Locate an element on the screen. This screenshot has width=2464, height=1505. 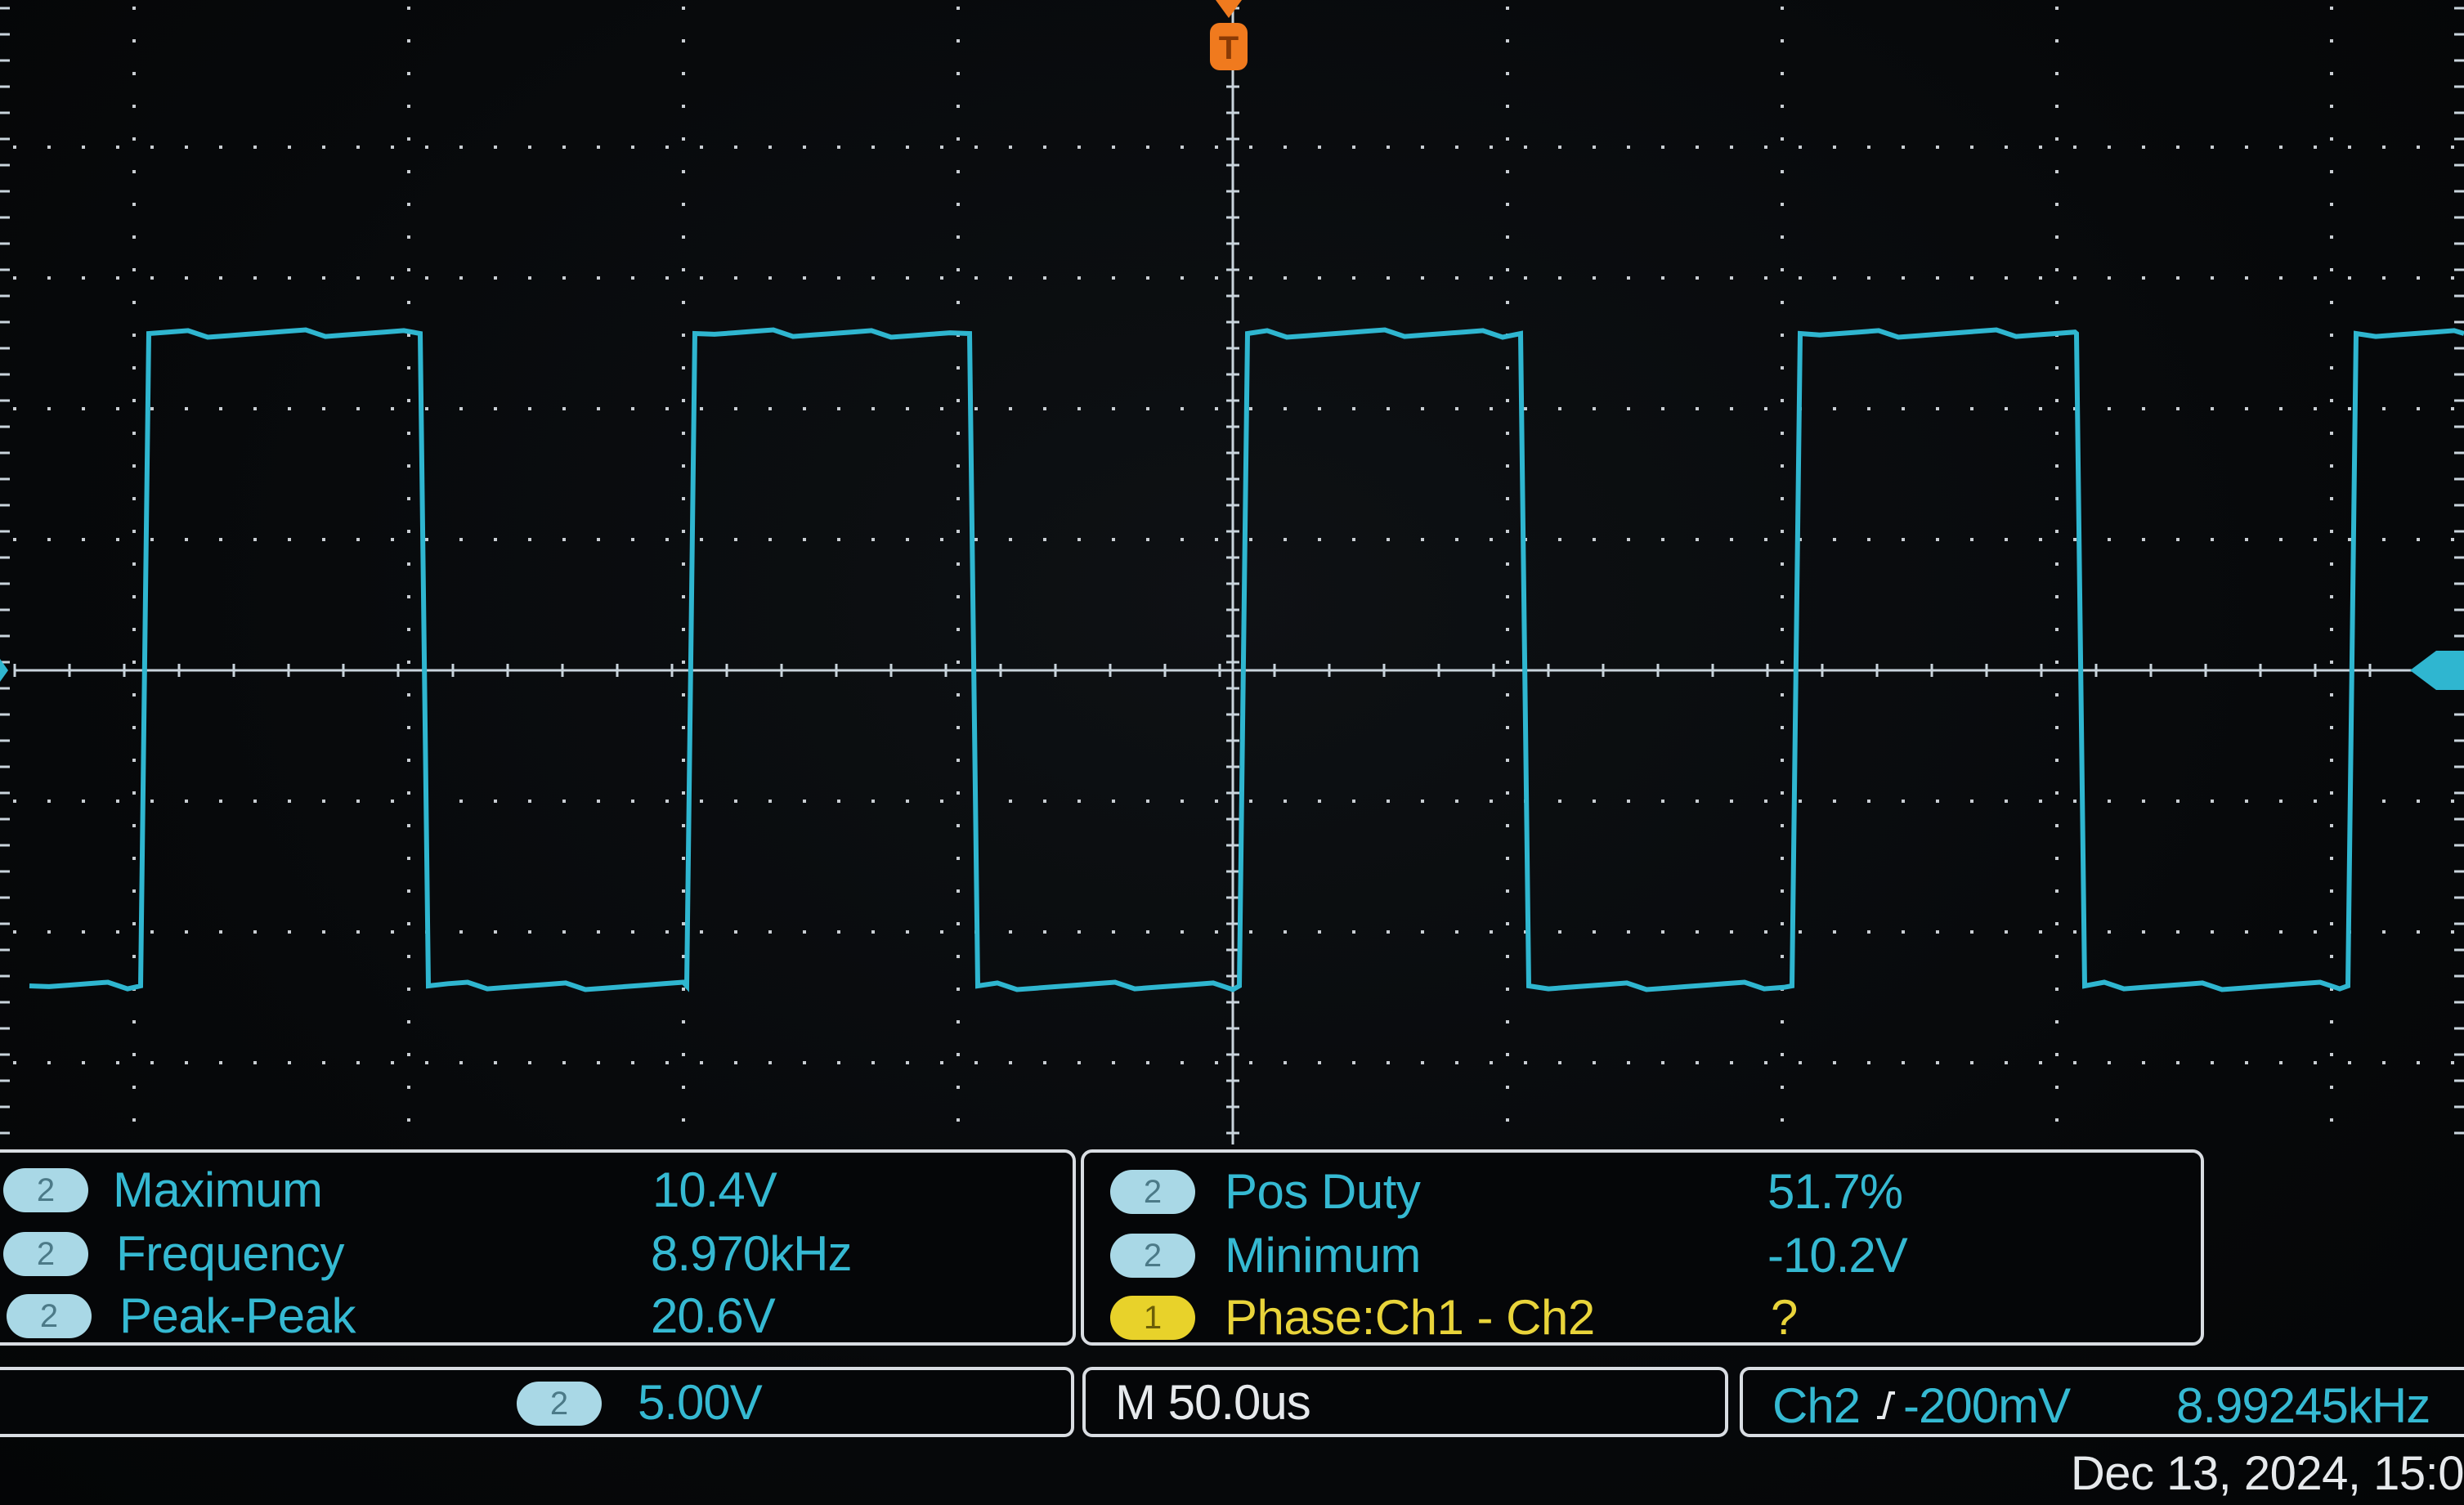
timebase-value: M 50.0us is located at coordinates (1213, 1402).